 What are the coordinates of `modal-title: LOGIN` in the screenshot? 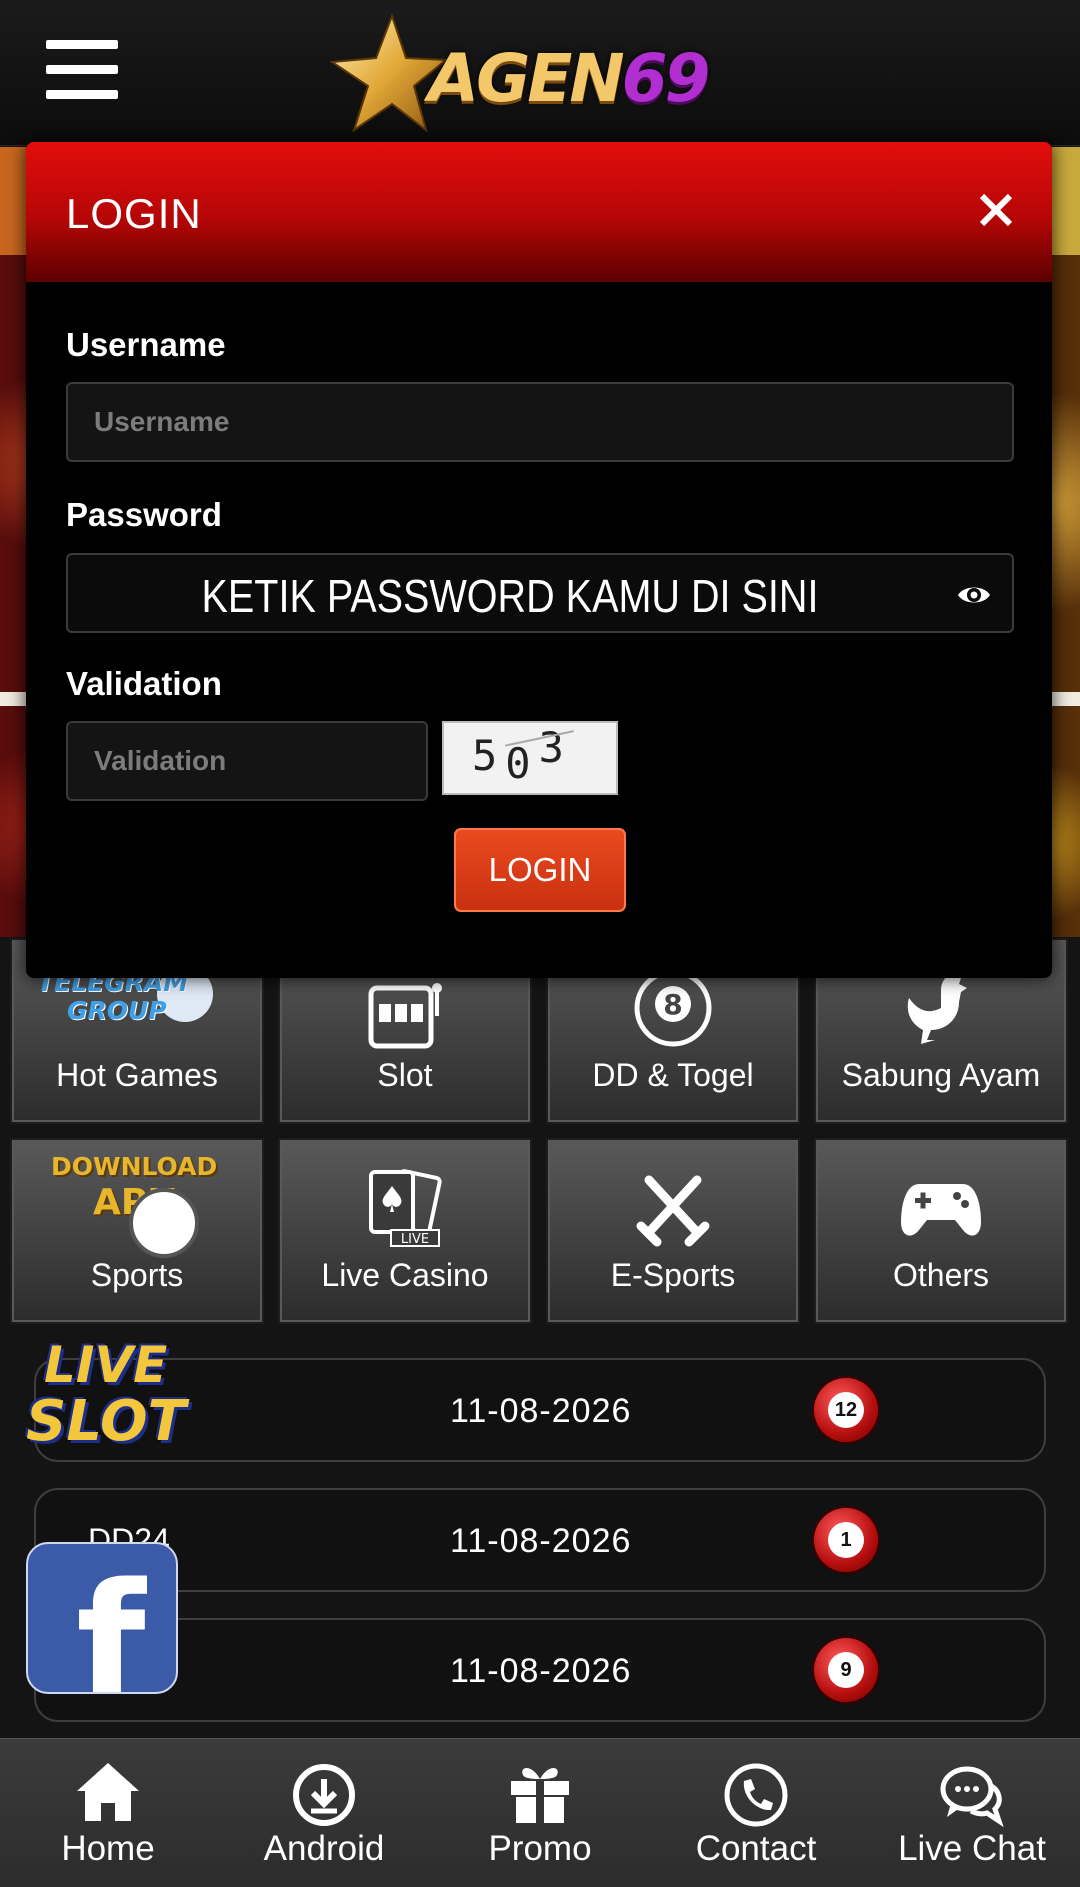 It's located at (134, 213).